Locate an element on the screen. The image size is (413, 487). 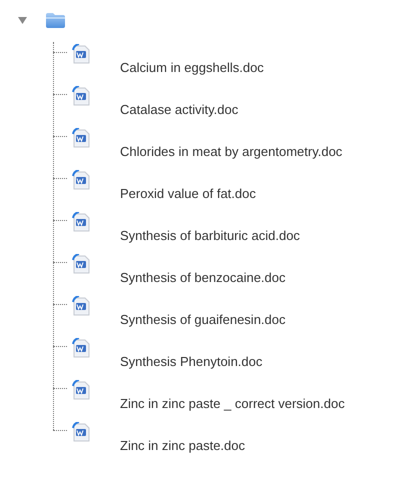
collapse-arrow-icon is located at coordinates (22, 20).